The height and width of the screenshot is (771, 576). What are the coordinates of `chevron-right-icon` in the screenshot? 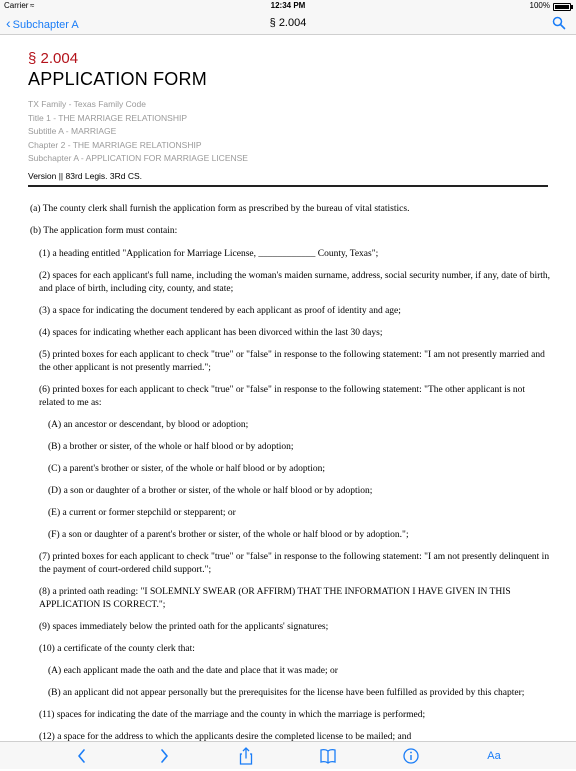 It's located at (164, 756).